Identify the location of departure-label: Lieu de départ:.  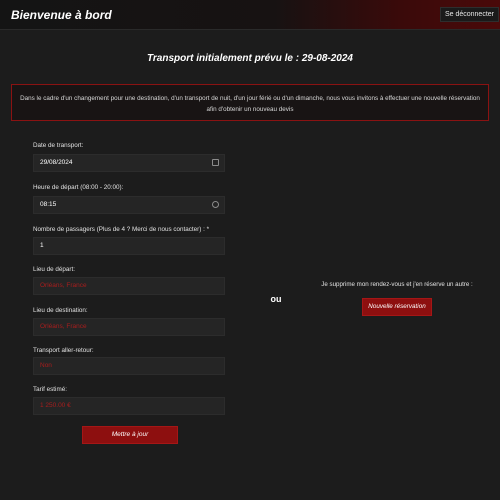
(54, 269).